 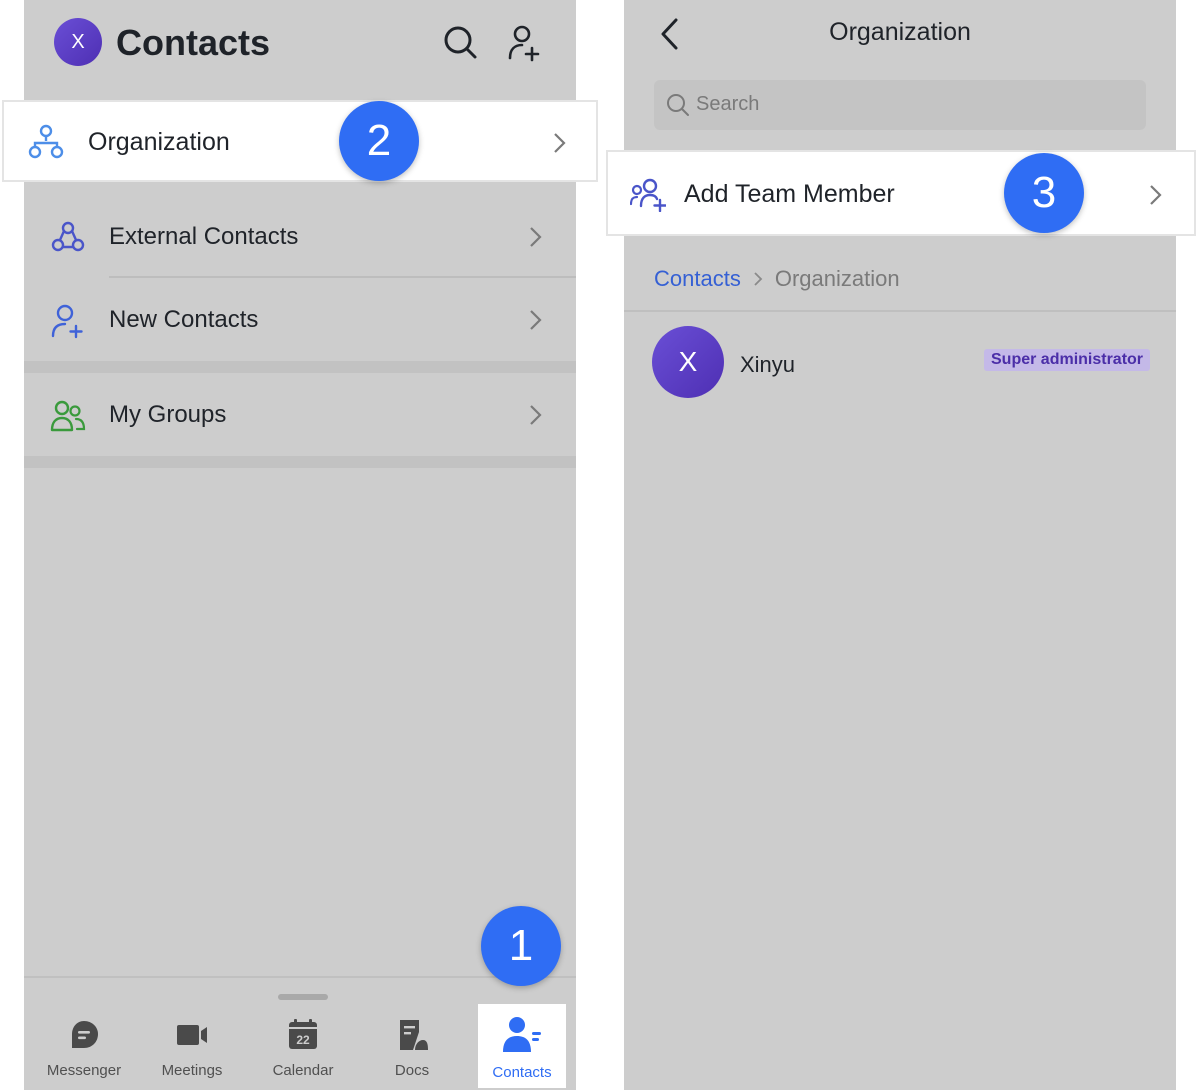 I want to click on member-avatar: X, so click(x=688, y=362).